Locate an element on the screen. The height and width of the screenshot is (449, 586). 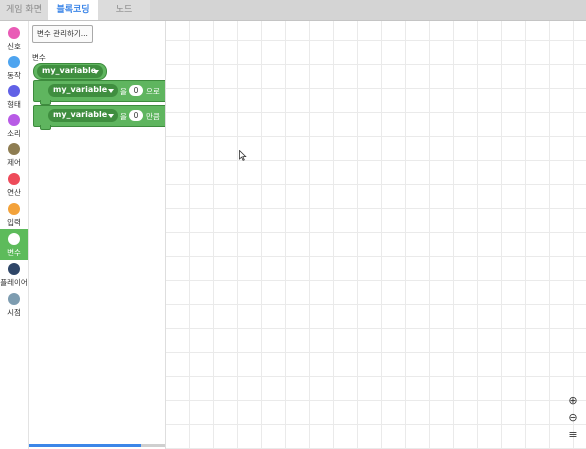
set-variable-block: my_variable 을 0 으로 is located at coordinates (99, 92).